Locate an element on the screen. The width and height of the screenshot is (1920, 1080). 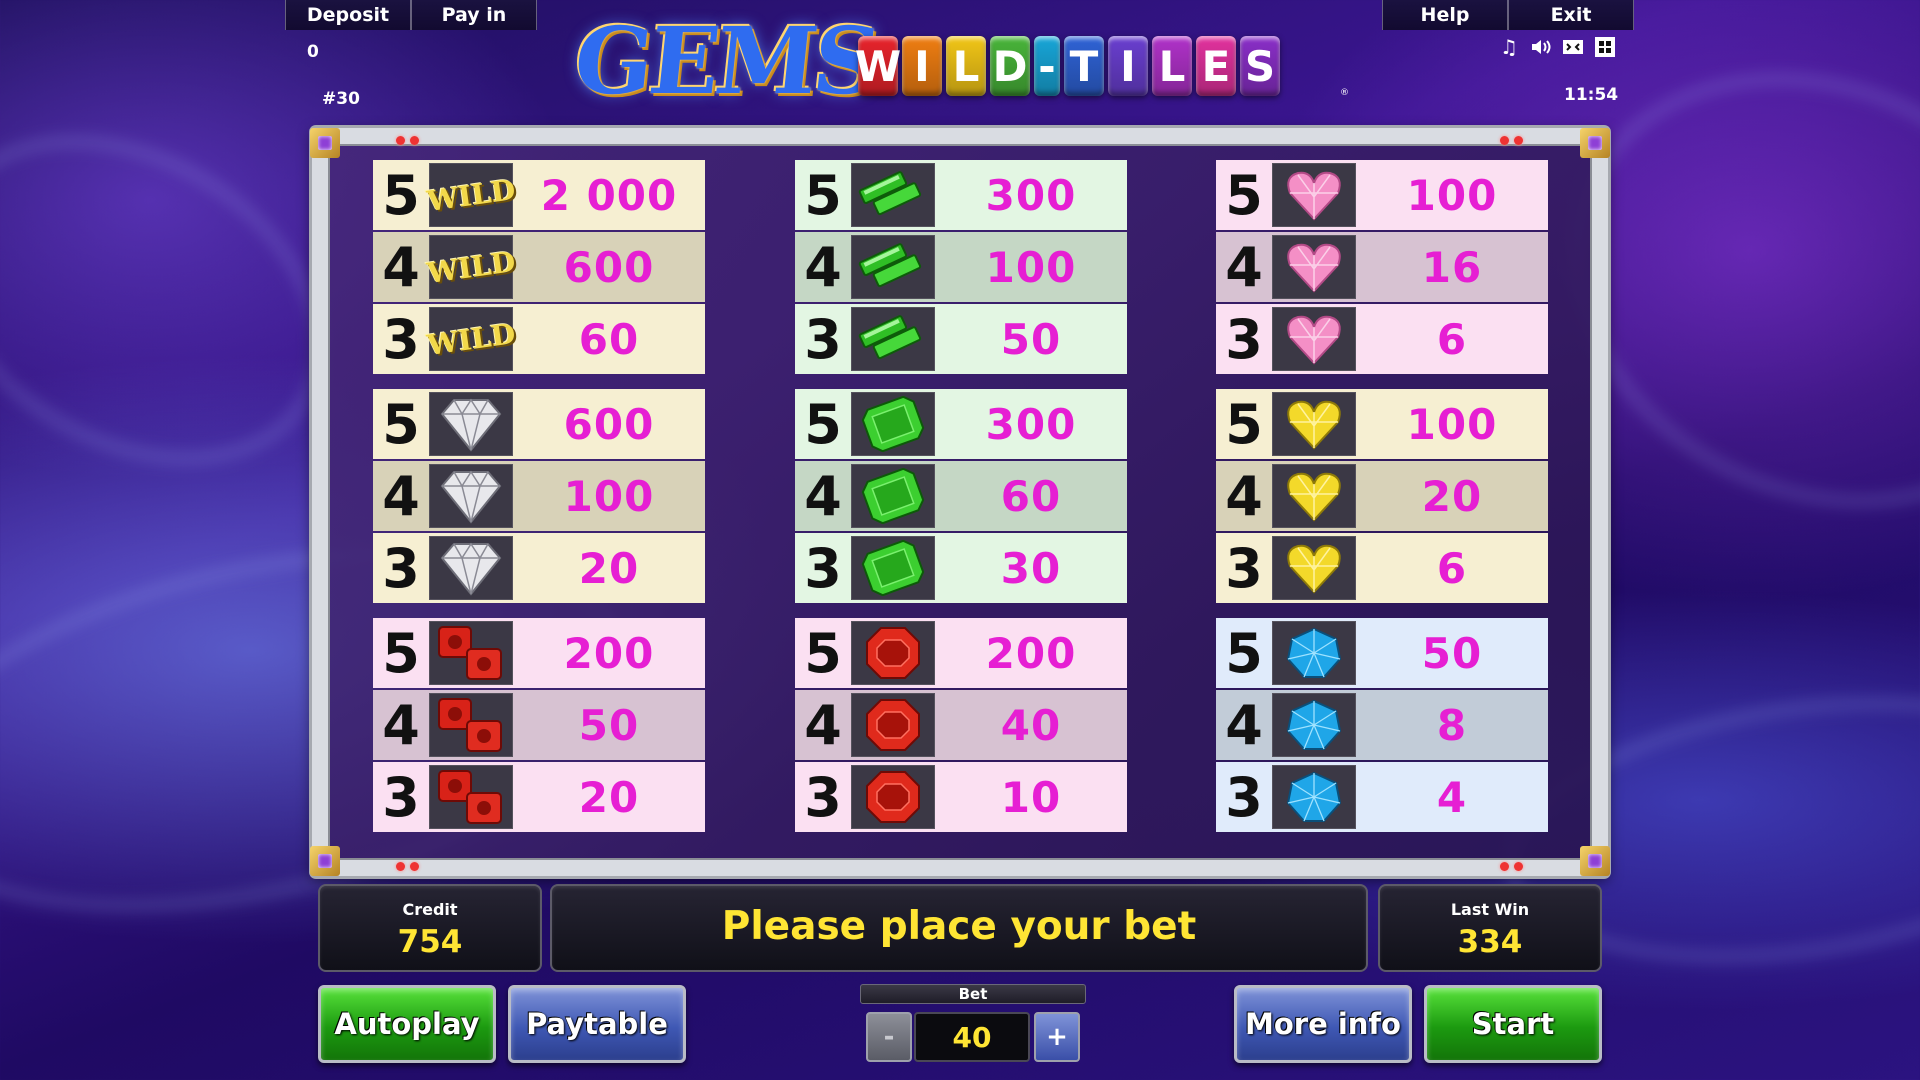
credit-label: Credit is located at coordinates (430, 909).